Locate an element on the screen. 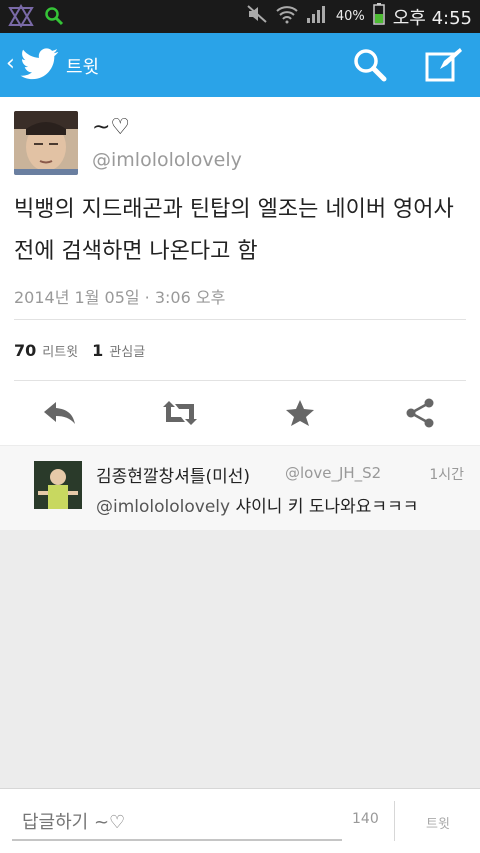 The image size is (480, 853). wifi-icon is located at coordinates (287, 16).